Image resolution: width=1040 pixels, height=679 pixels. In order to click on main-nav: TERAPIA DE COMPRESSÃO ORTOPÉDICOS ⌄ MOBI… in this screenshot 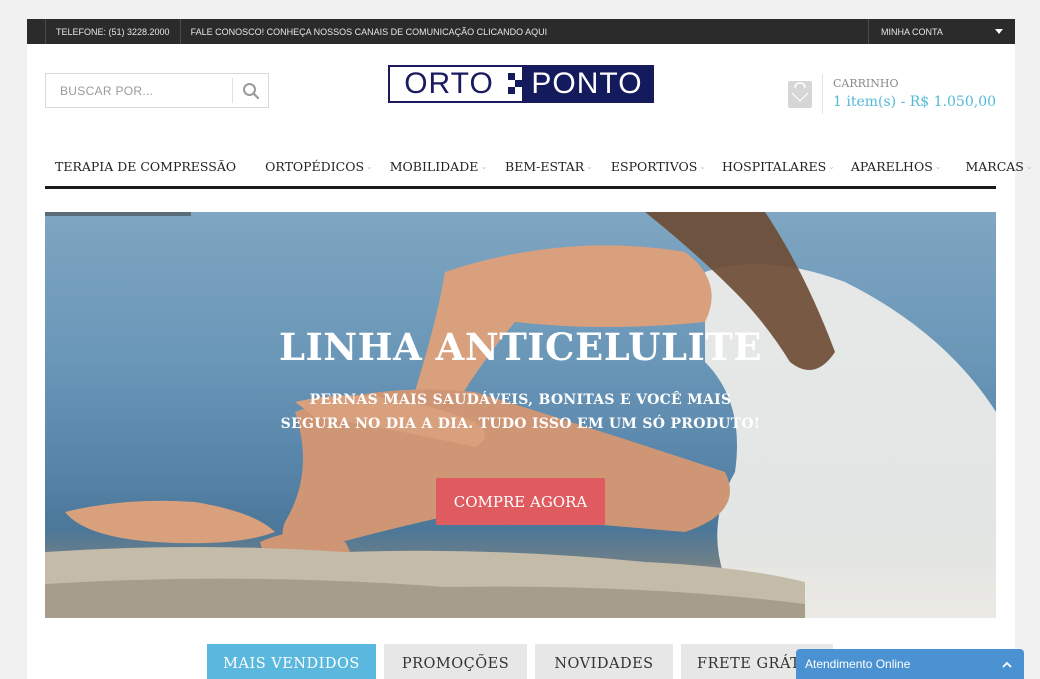, I will do `click(539, 168)`.